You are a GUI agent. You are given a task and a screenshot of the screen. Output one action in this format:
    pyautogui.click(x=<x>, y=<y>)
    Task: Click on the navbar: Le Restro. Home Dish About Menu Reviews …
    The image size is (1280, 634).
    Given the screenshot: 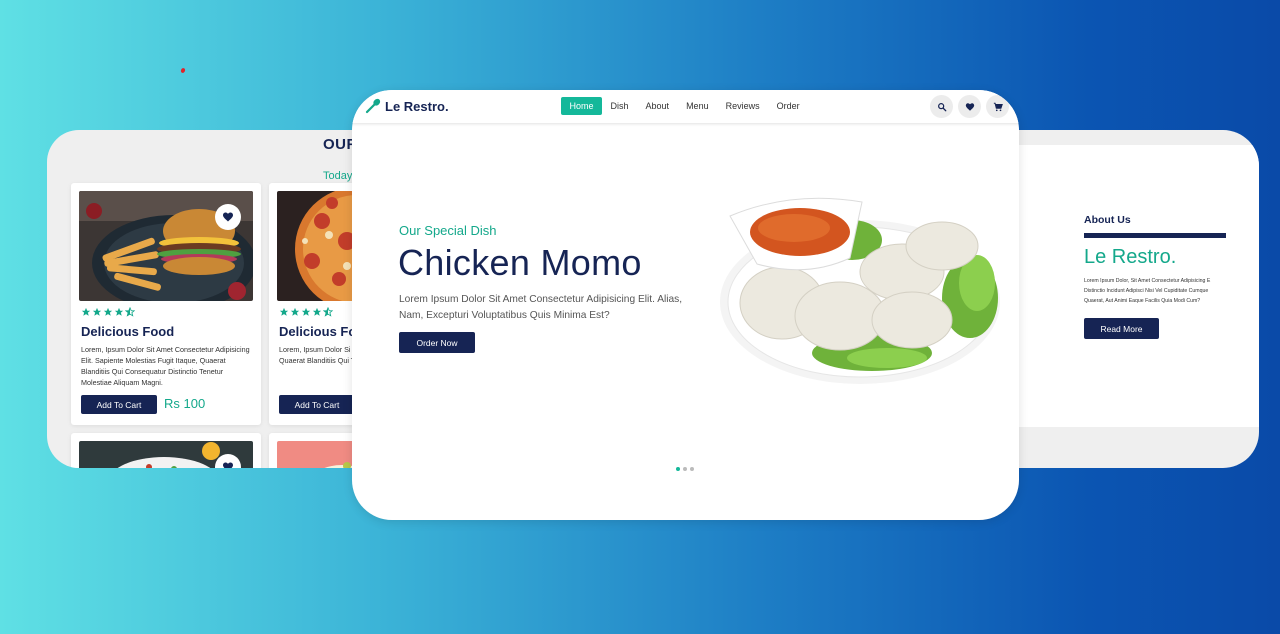 What is the action you would take?
    pyautogui.click(x=685, y=106)
    